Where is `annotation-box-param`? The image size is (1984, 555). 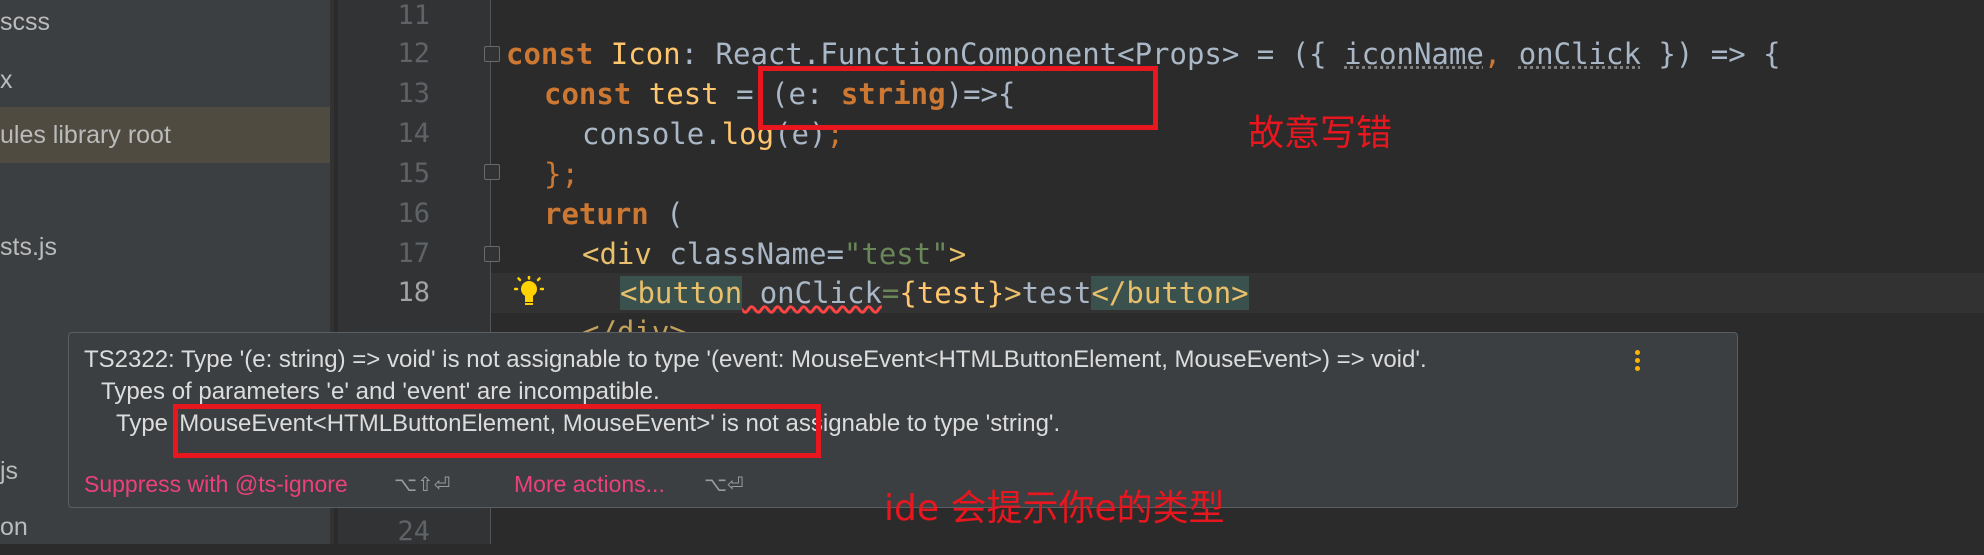
annotation-box-param is located at coordinates (958, 98).